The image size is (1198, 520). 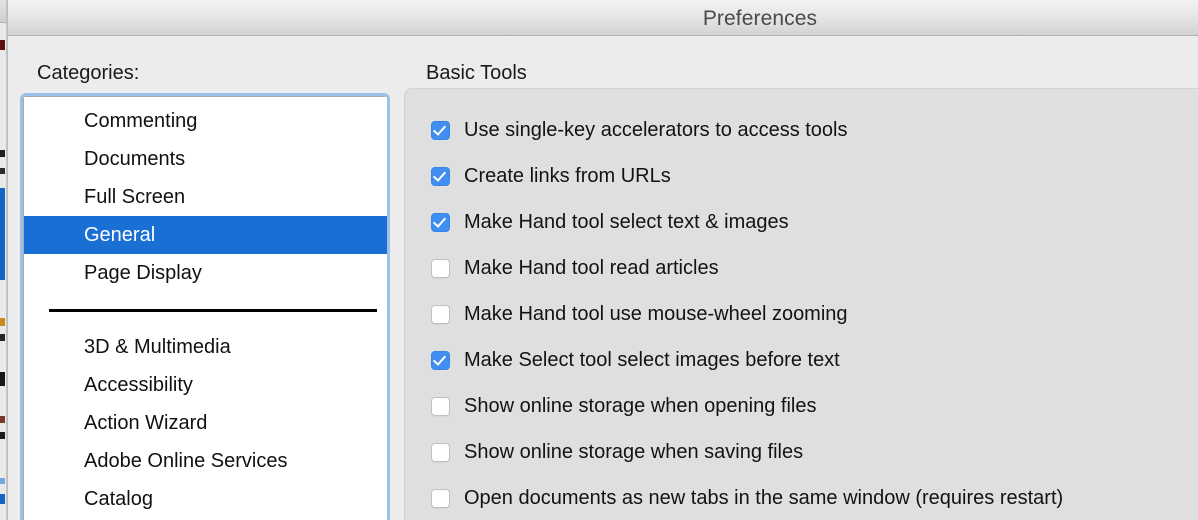 What do you see at coordinates (656, 313) in the screenshot?
I see `checkbox-label: Make Hand tool use mouse-wheel zooming` at bounding box center [656, 313].